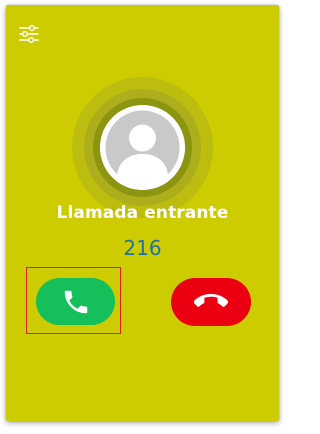 The width and height of the screenshot is (320, 434). I want to click on caller-avatar, so click(142, 147).